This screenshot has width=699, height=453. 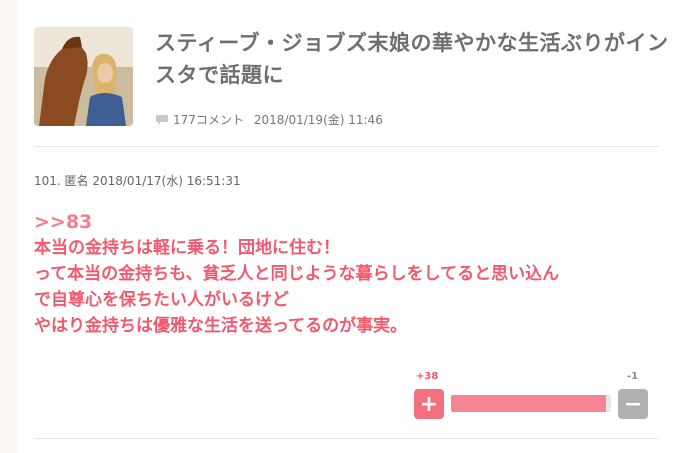 I want to click on reply-anchor-link: >>83, so click(x=359, y=222).